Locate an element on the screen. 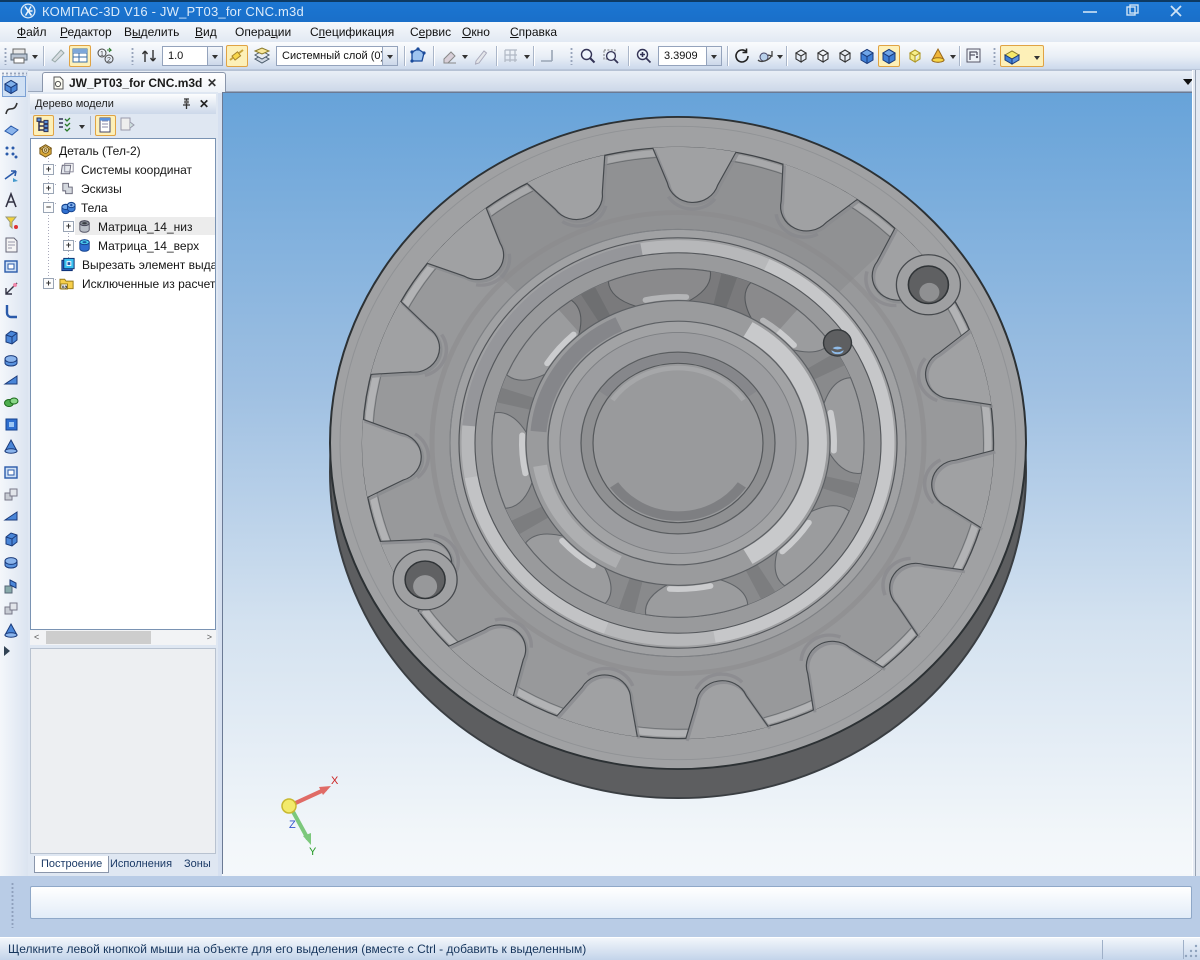 This screenshot has width=1200, height=960. svg-text: X is located at coordinates (335, 781).